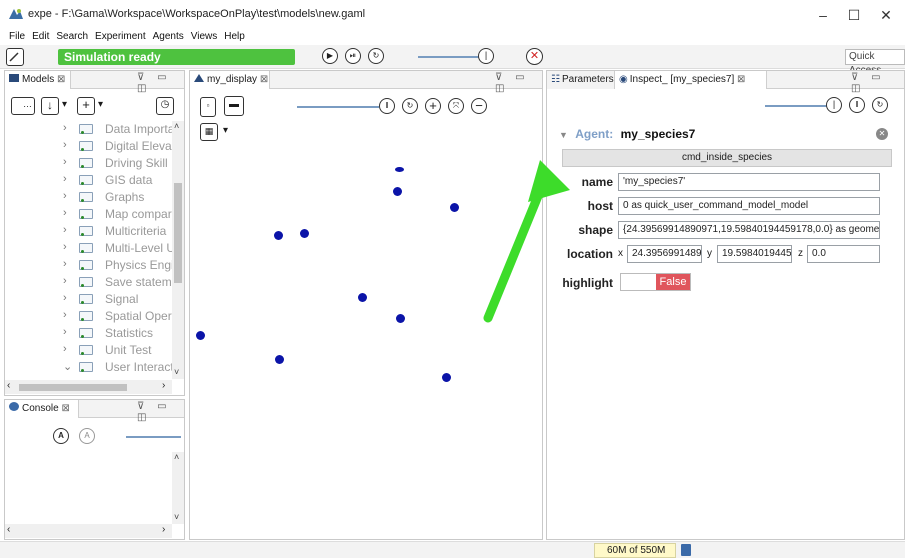  I want to click on inspect-slider-track, so click(800, 106).